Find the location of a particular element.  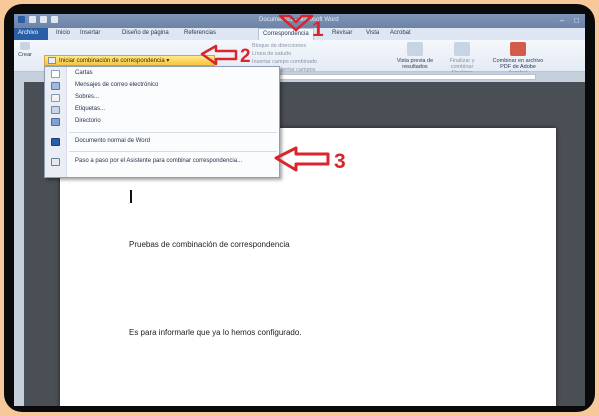

arrow-1-icon is located at coordinates (296, 23).